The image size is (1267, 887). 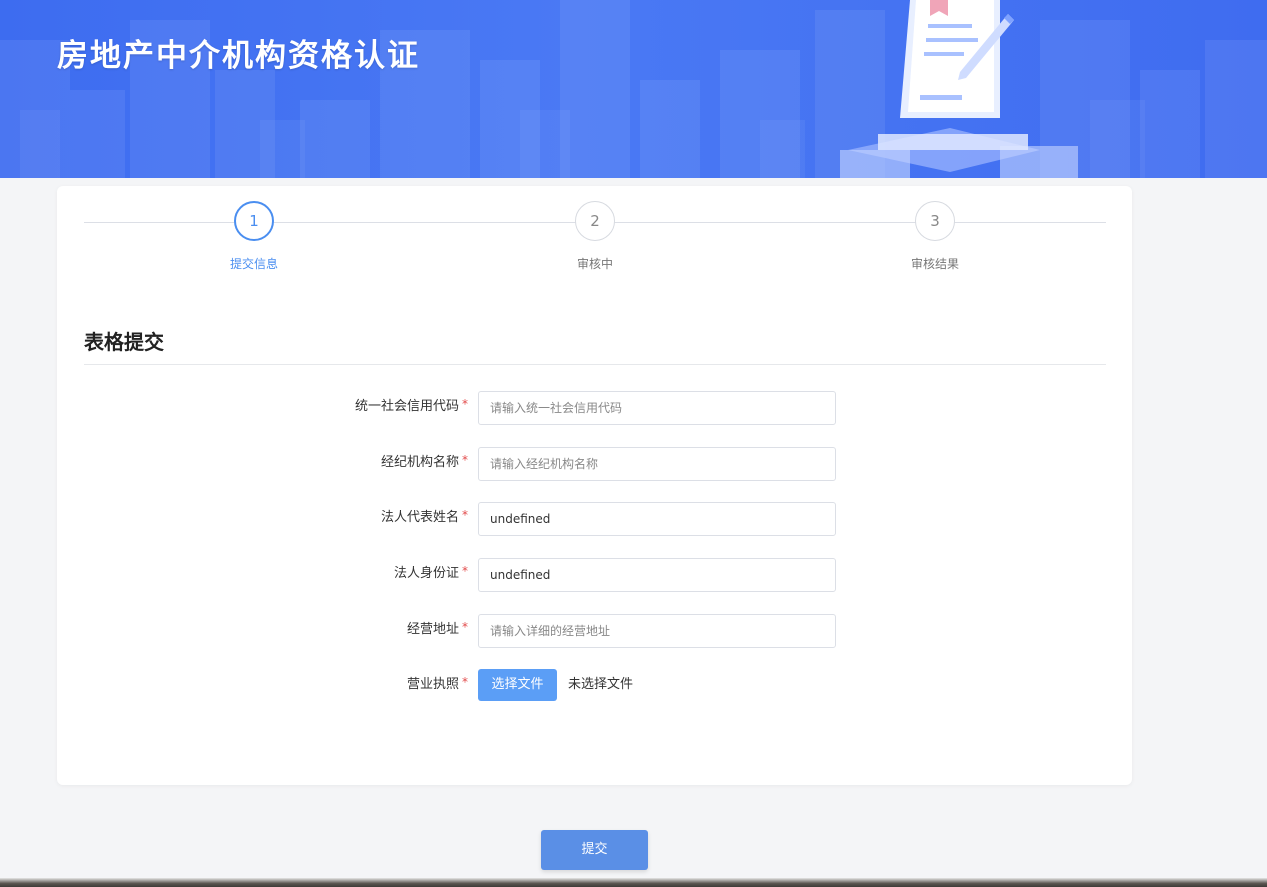 I want to click on field-label: 经纪机构名称, so click(x=419, y=462).